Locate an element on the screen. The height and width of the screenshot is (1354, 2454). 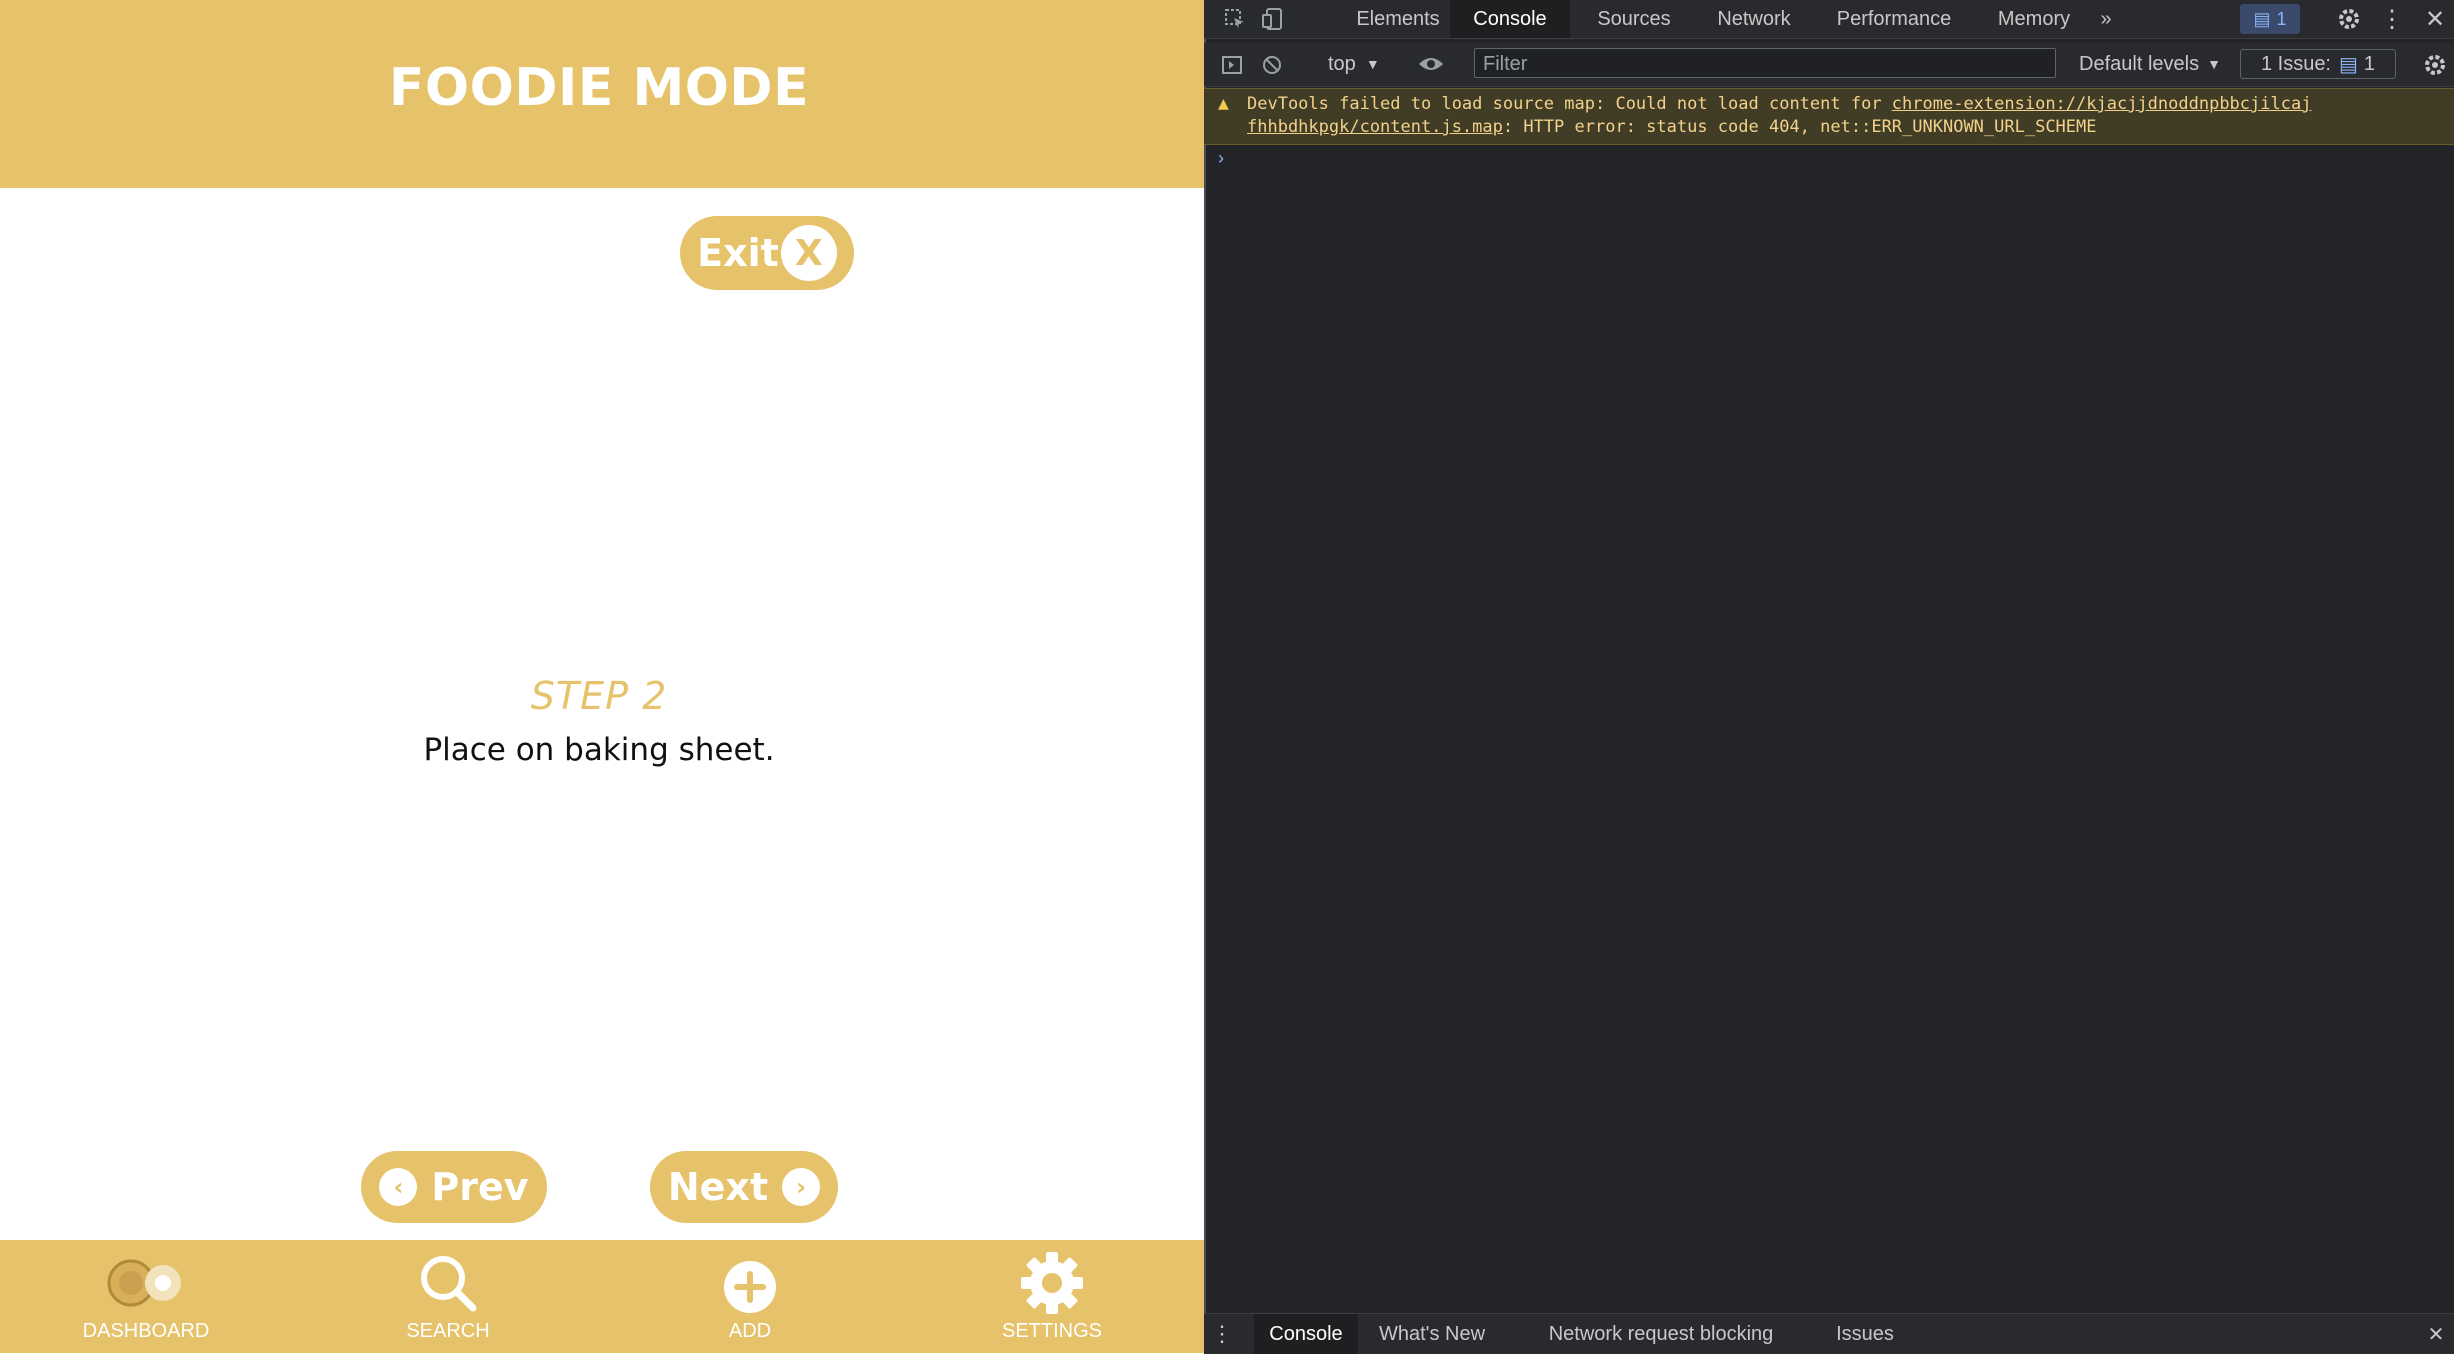
devtools-settings-icon is located at coordinates (2349, 19).